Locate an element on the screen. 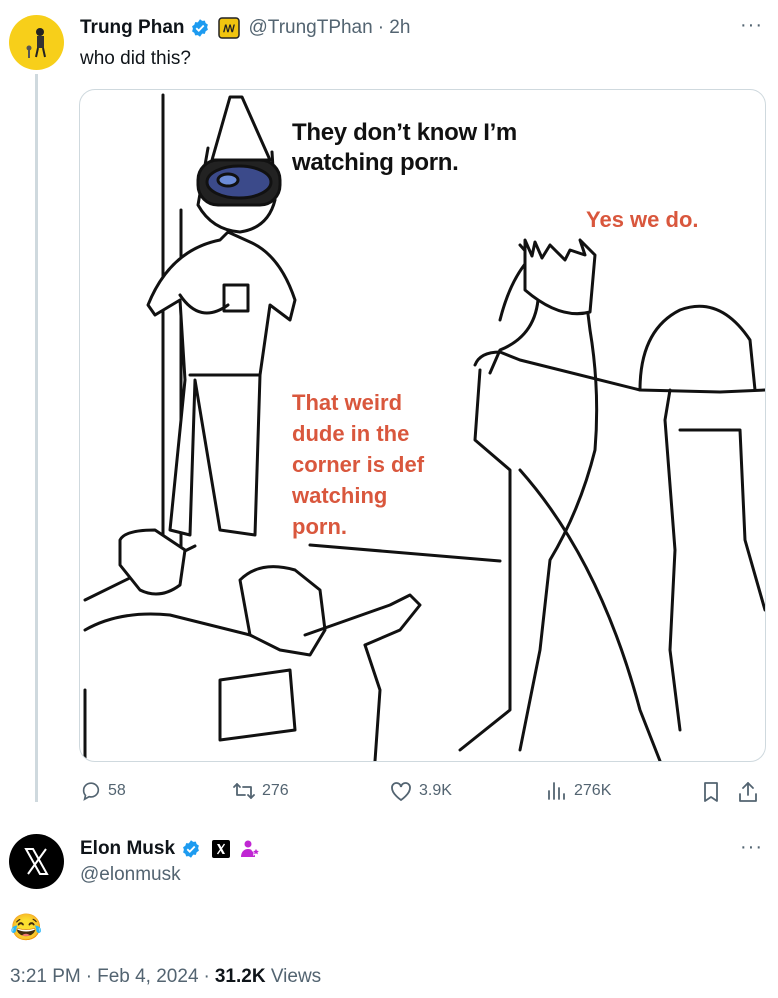 Image resolution: width=778 pixels, height=998 pixels. avatar-trung-phan is located at coordinates (36, 42).